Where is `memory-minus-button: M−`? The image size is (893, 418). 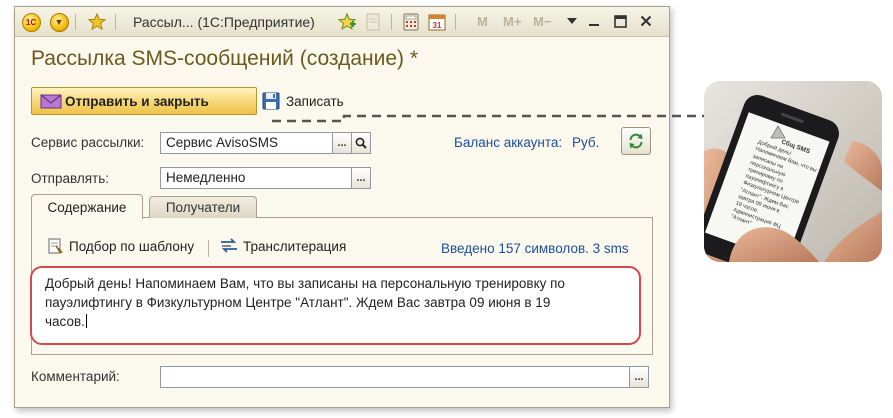
memory-minus-button: M− is located at coordinates (542, 21).